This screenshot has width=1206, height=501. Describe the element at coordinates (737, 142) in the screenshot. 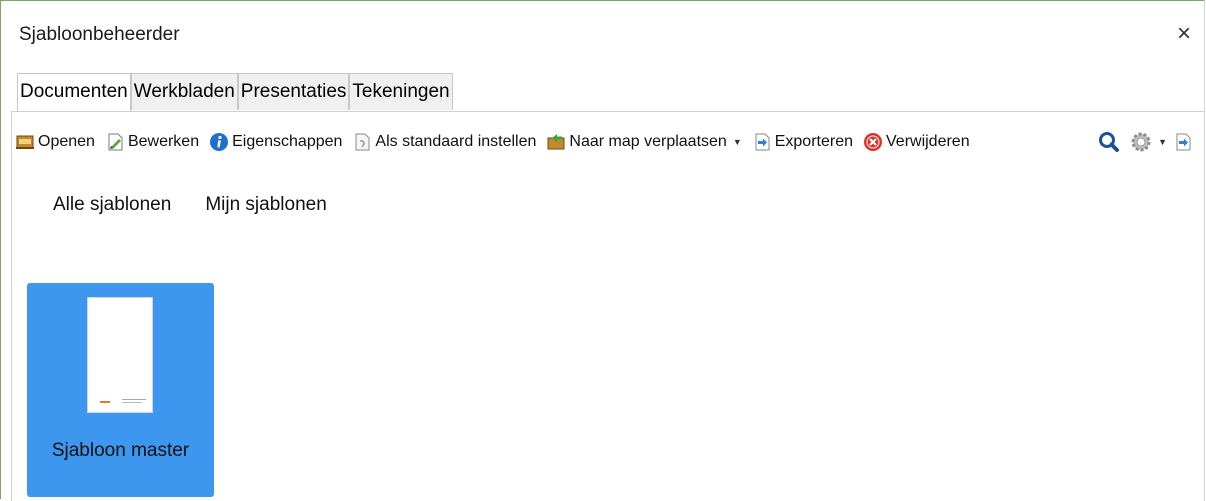

I see `move-dropdown-arrow-icon: ▼` at that location.